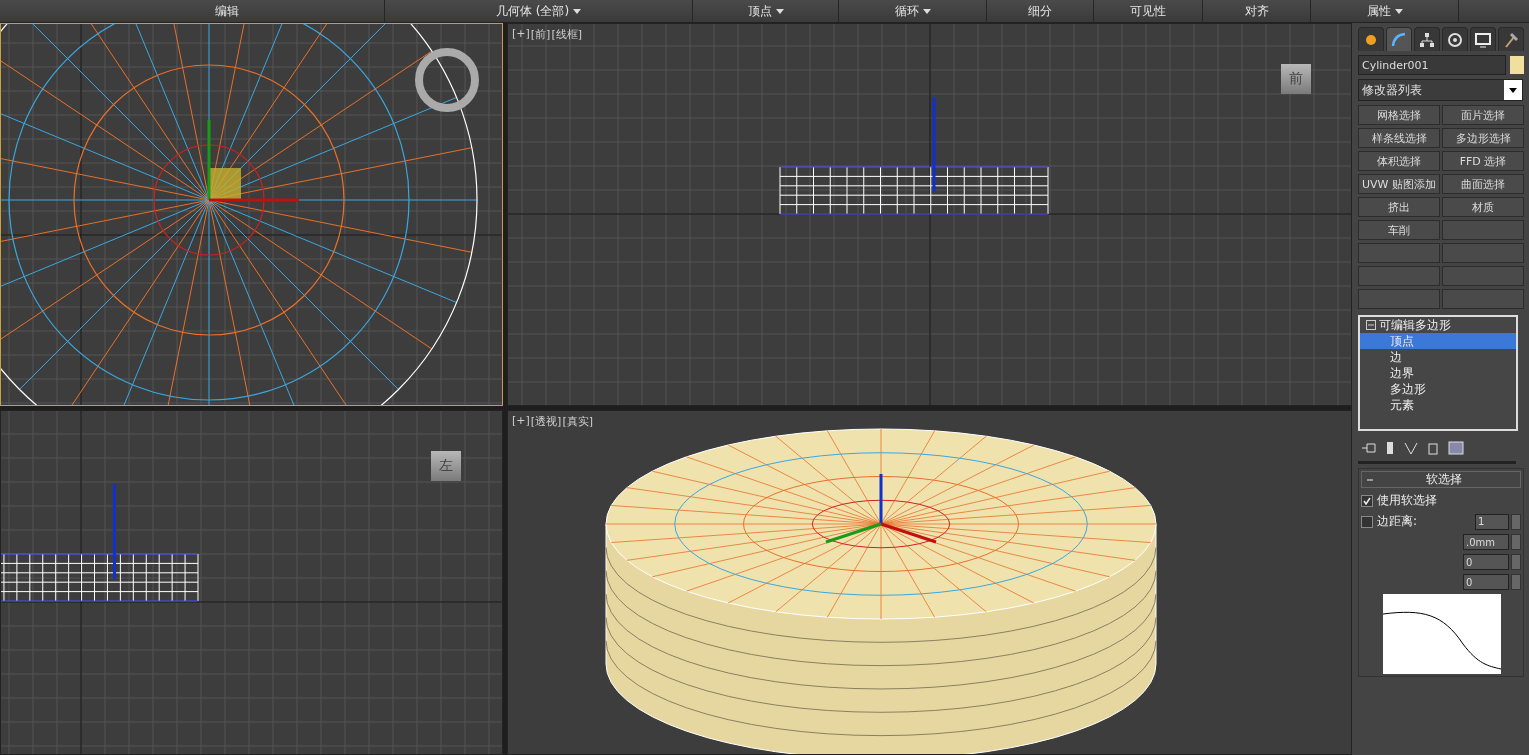  I want to click on modifier-button: 曲面选择, so click(1483, 184).